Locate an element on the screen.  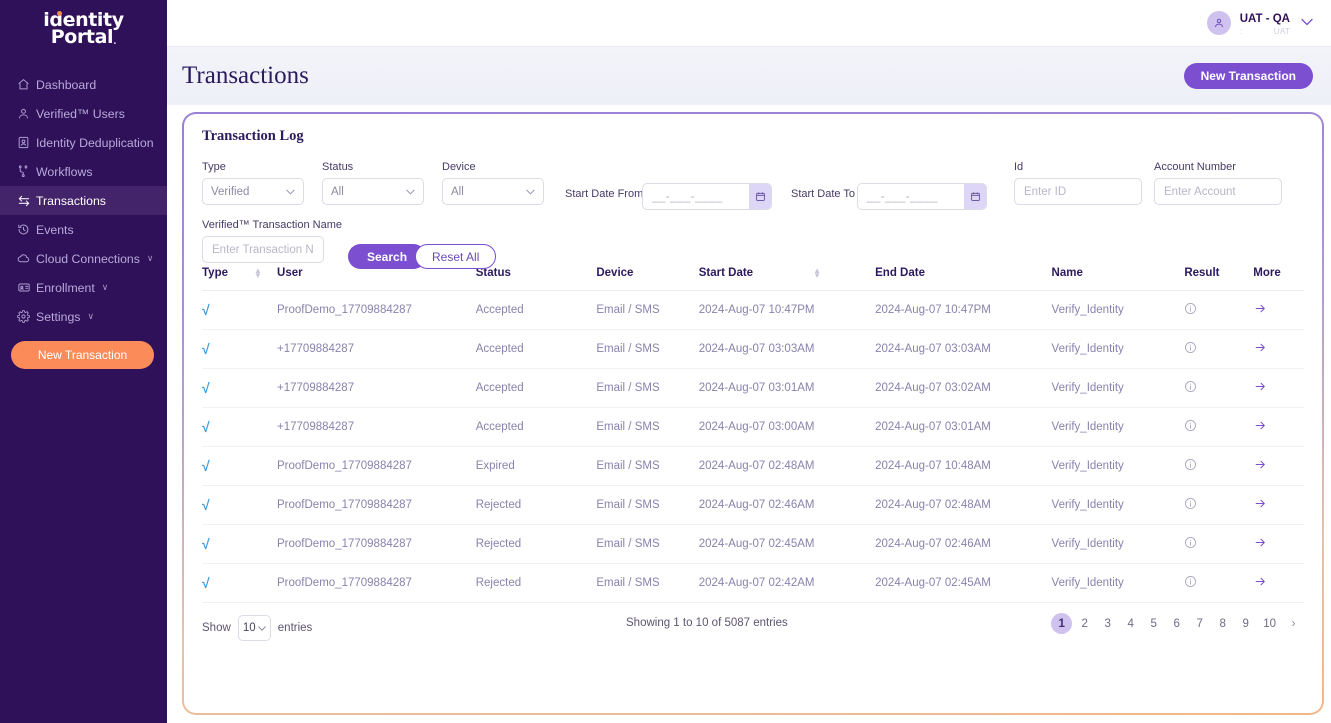
sidebar-item-settings: Settings ∨ is located at coordinates (83, 316).